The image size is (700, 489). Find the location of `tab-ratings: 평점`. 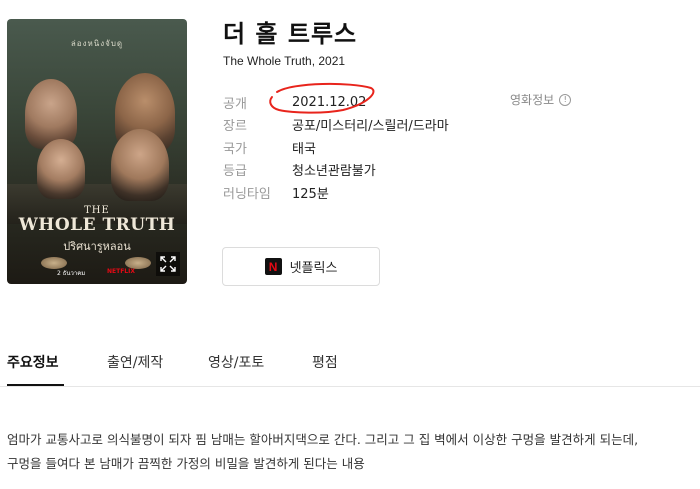

tab-ratings: 평점 is located at coordinates (325, 362).